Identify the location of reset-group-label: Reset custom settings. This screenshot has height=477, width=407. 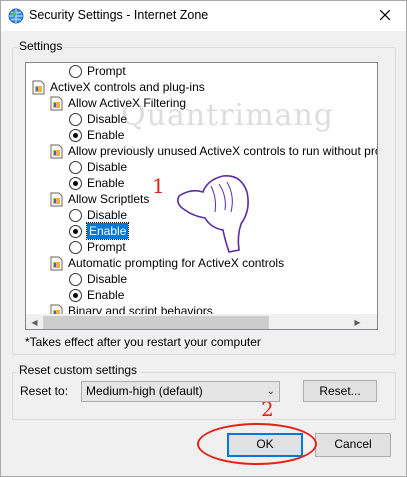
(78, 370).